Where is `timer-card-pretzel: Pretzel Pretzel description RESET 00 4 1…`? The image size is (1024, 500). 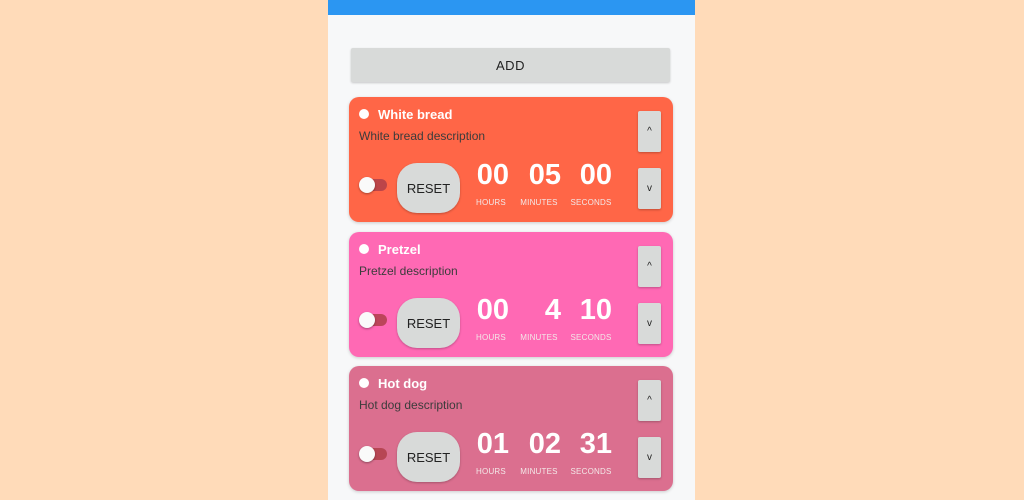 timer-card-pretzel: Pretzel Pretzel description RESET 00 4 1… is located at coordinates (511, 294).